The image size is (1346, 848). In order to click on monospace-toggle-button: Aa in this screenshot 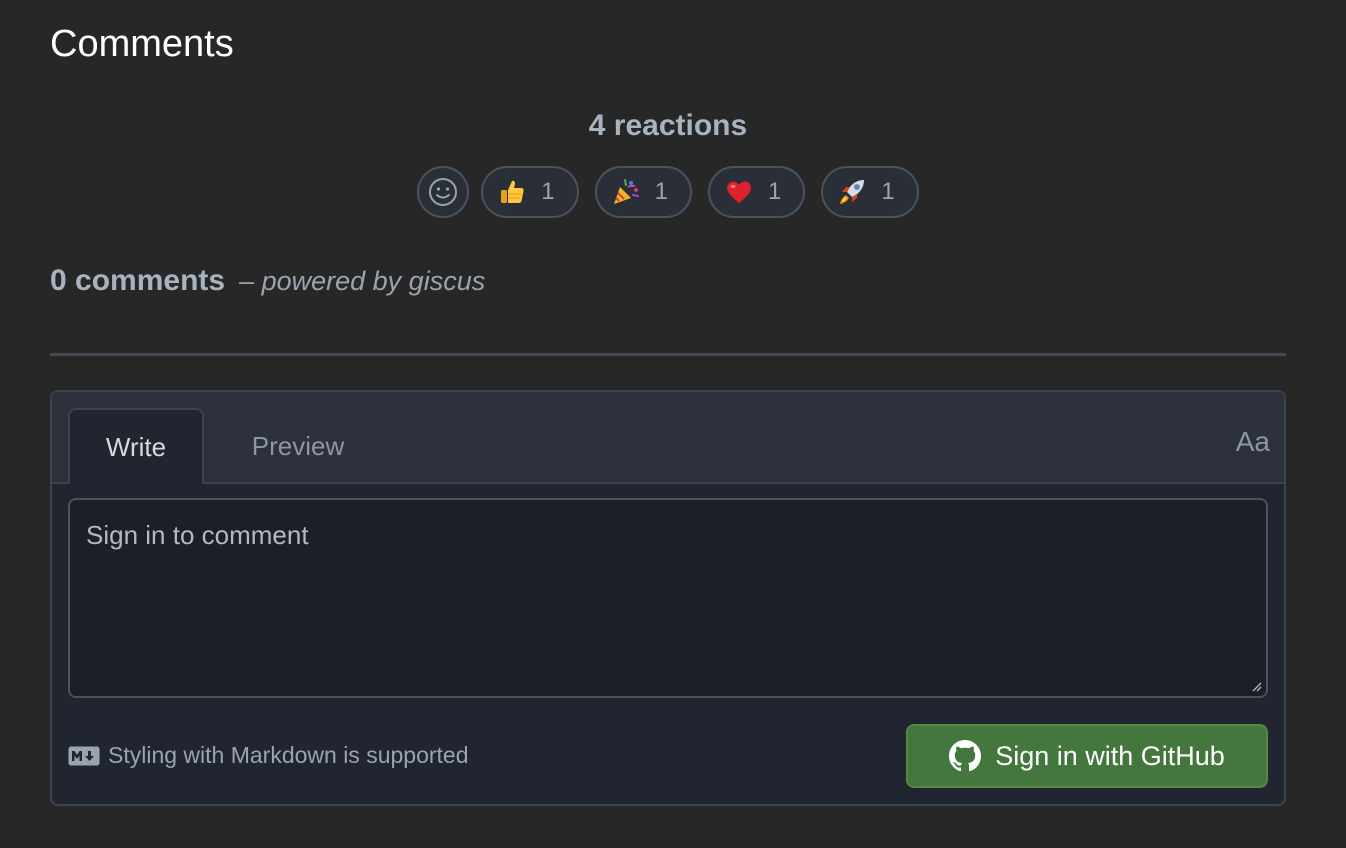, I will do `click(1253, 442)`.